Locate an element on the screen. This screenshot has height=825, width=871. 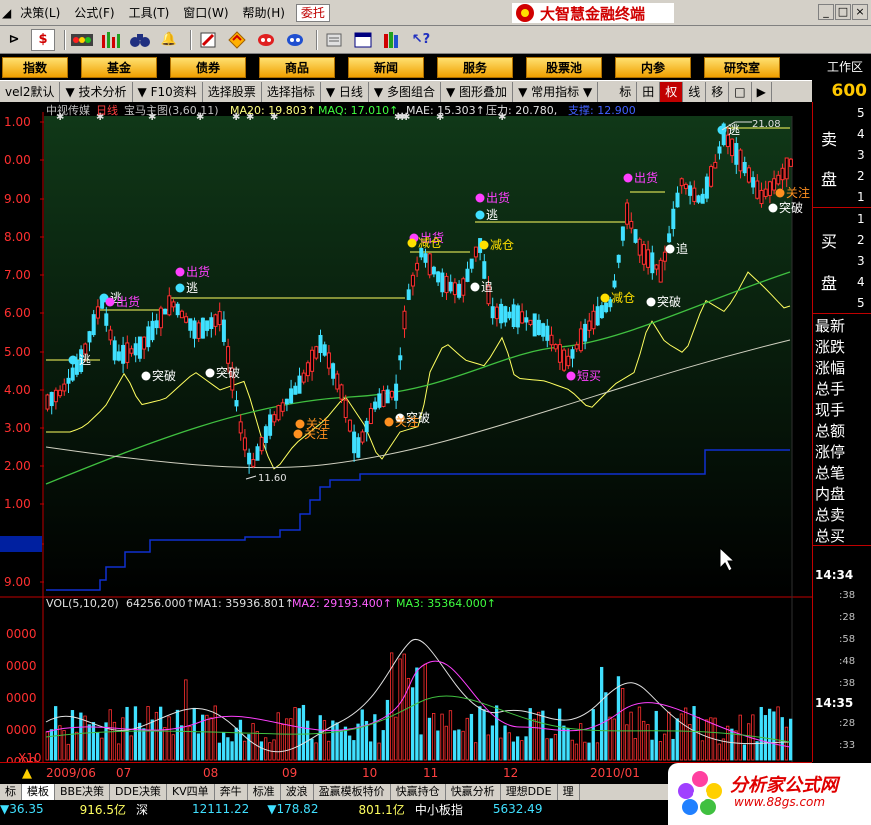
signal-label: 减仓 is located at coordinates (430, 243).